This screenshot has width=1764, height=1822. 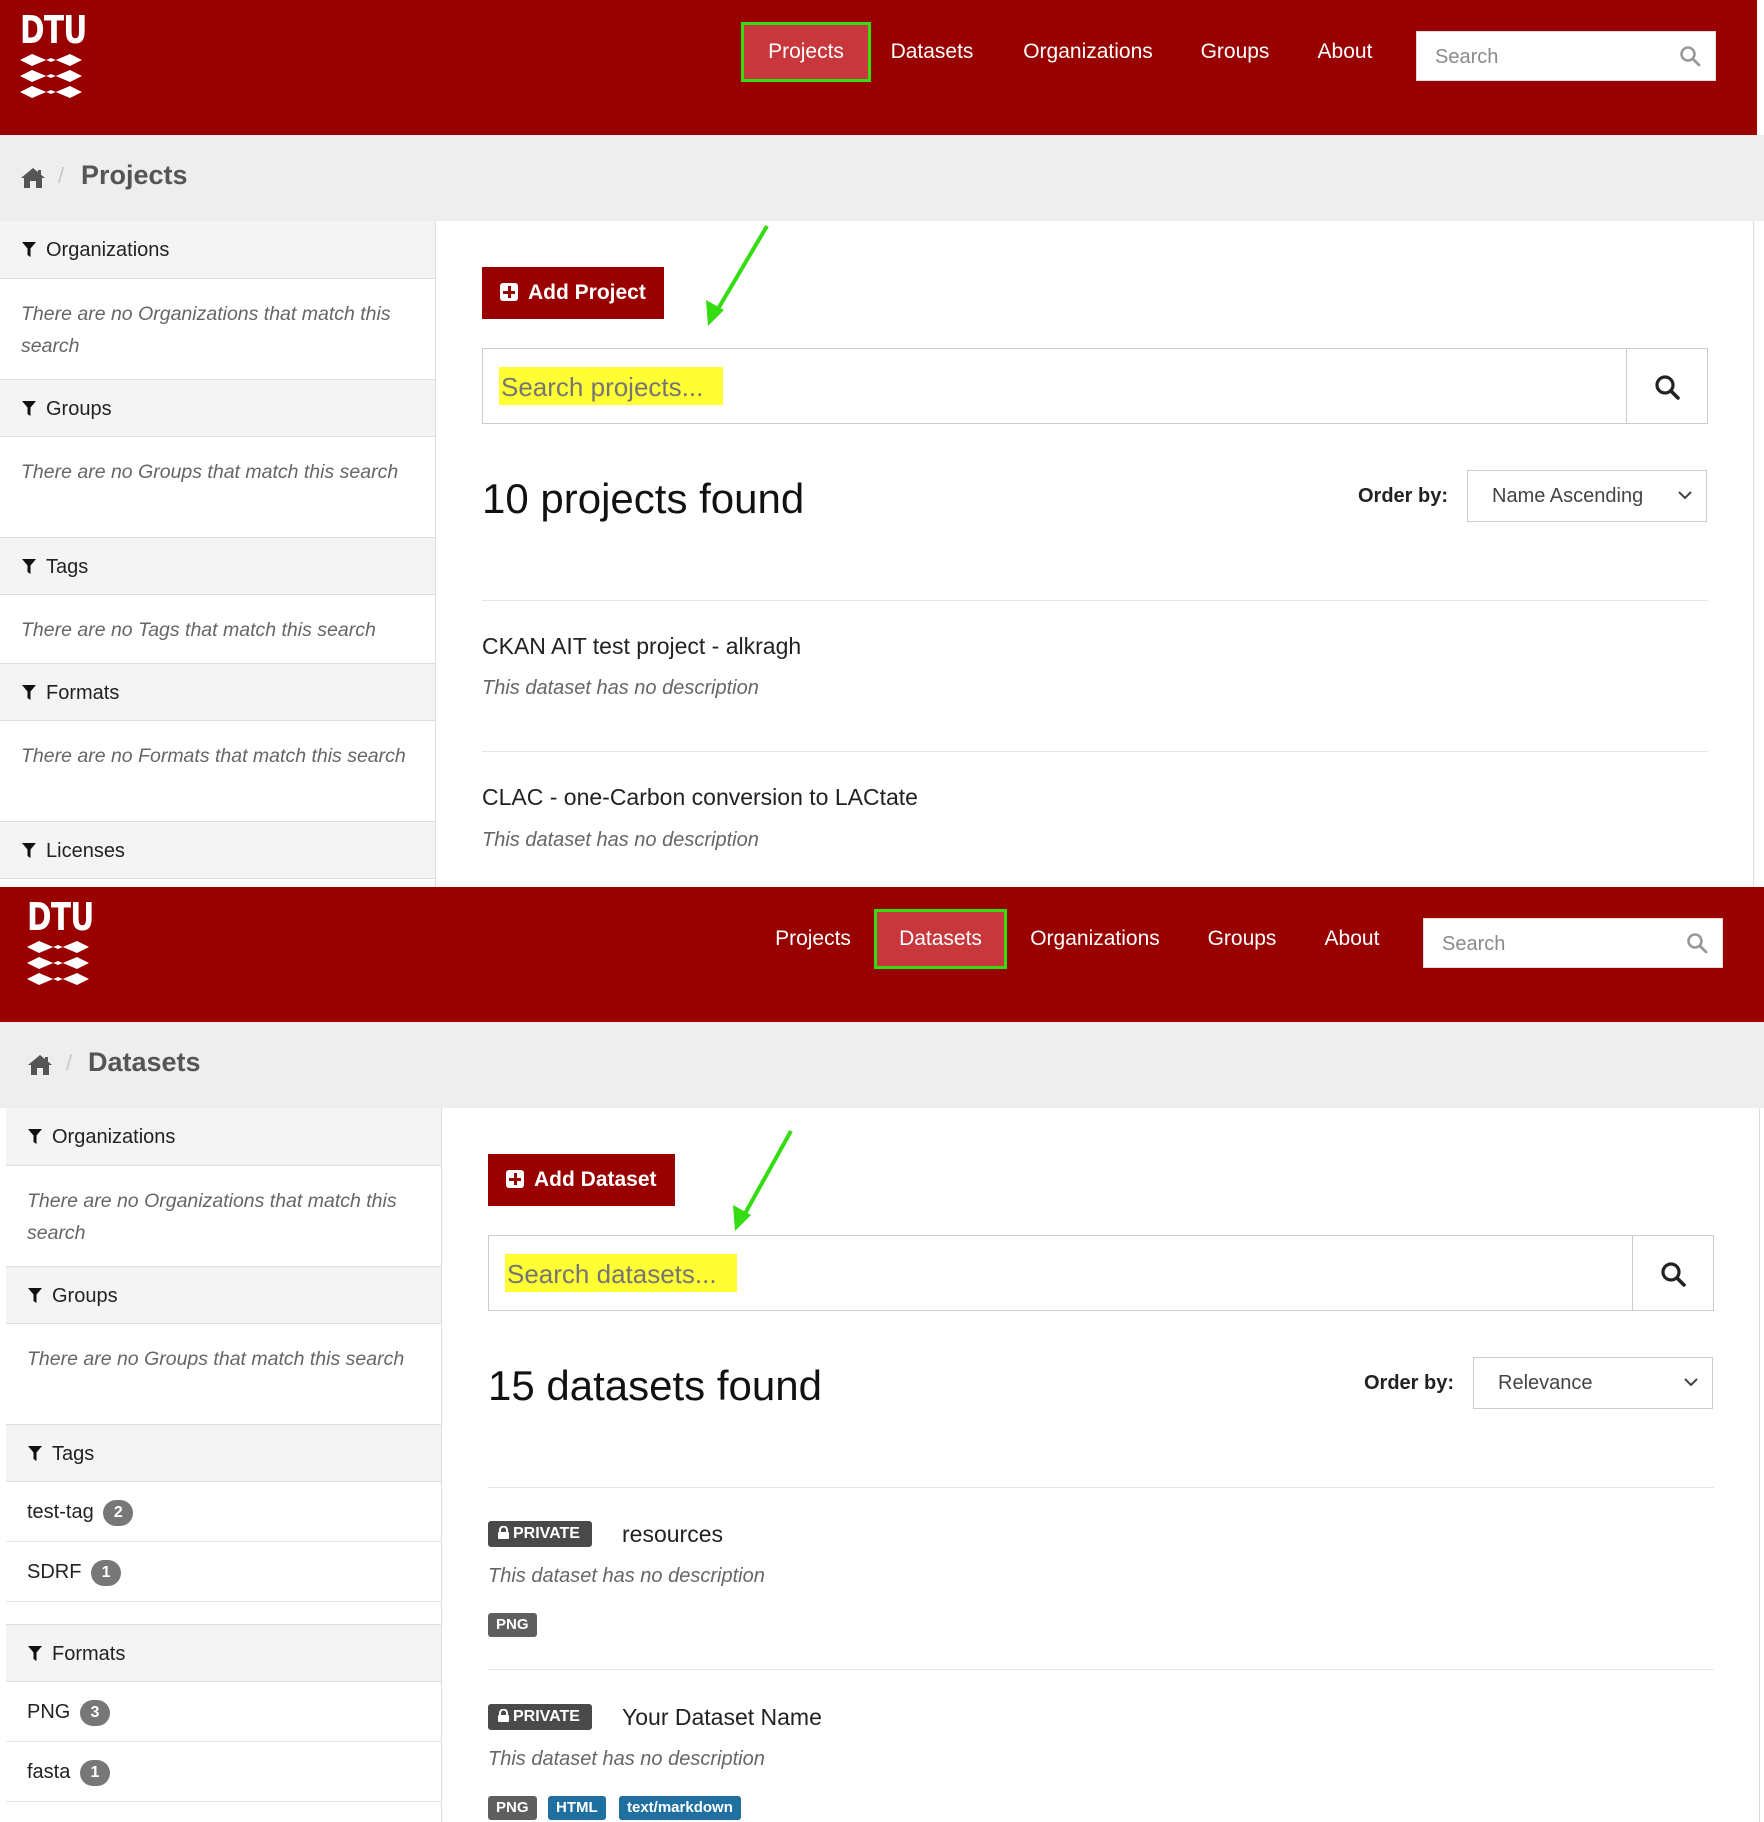 What do you see at coordinates (763, 1180) in the screenshot?
I see `green-arrow-annotation` at bounding box center [763, 1180].